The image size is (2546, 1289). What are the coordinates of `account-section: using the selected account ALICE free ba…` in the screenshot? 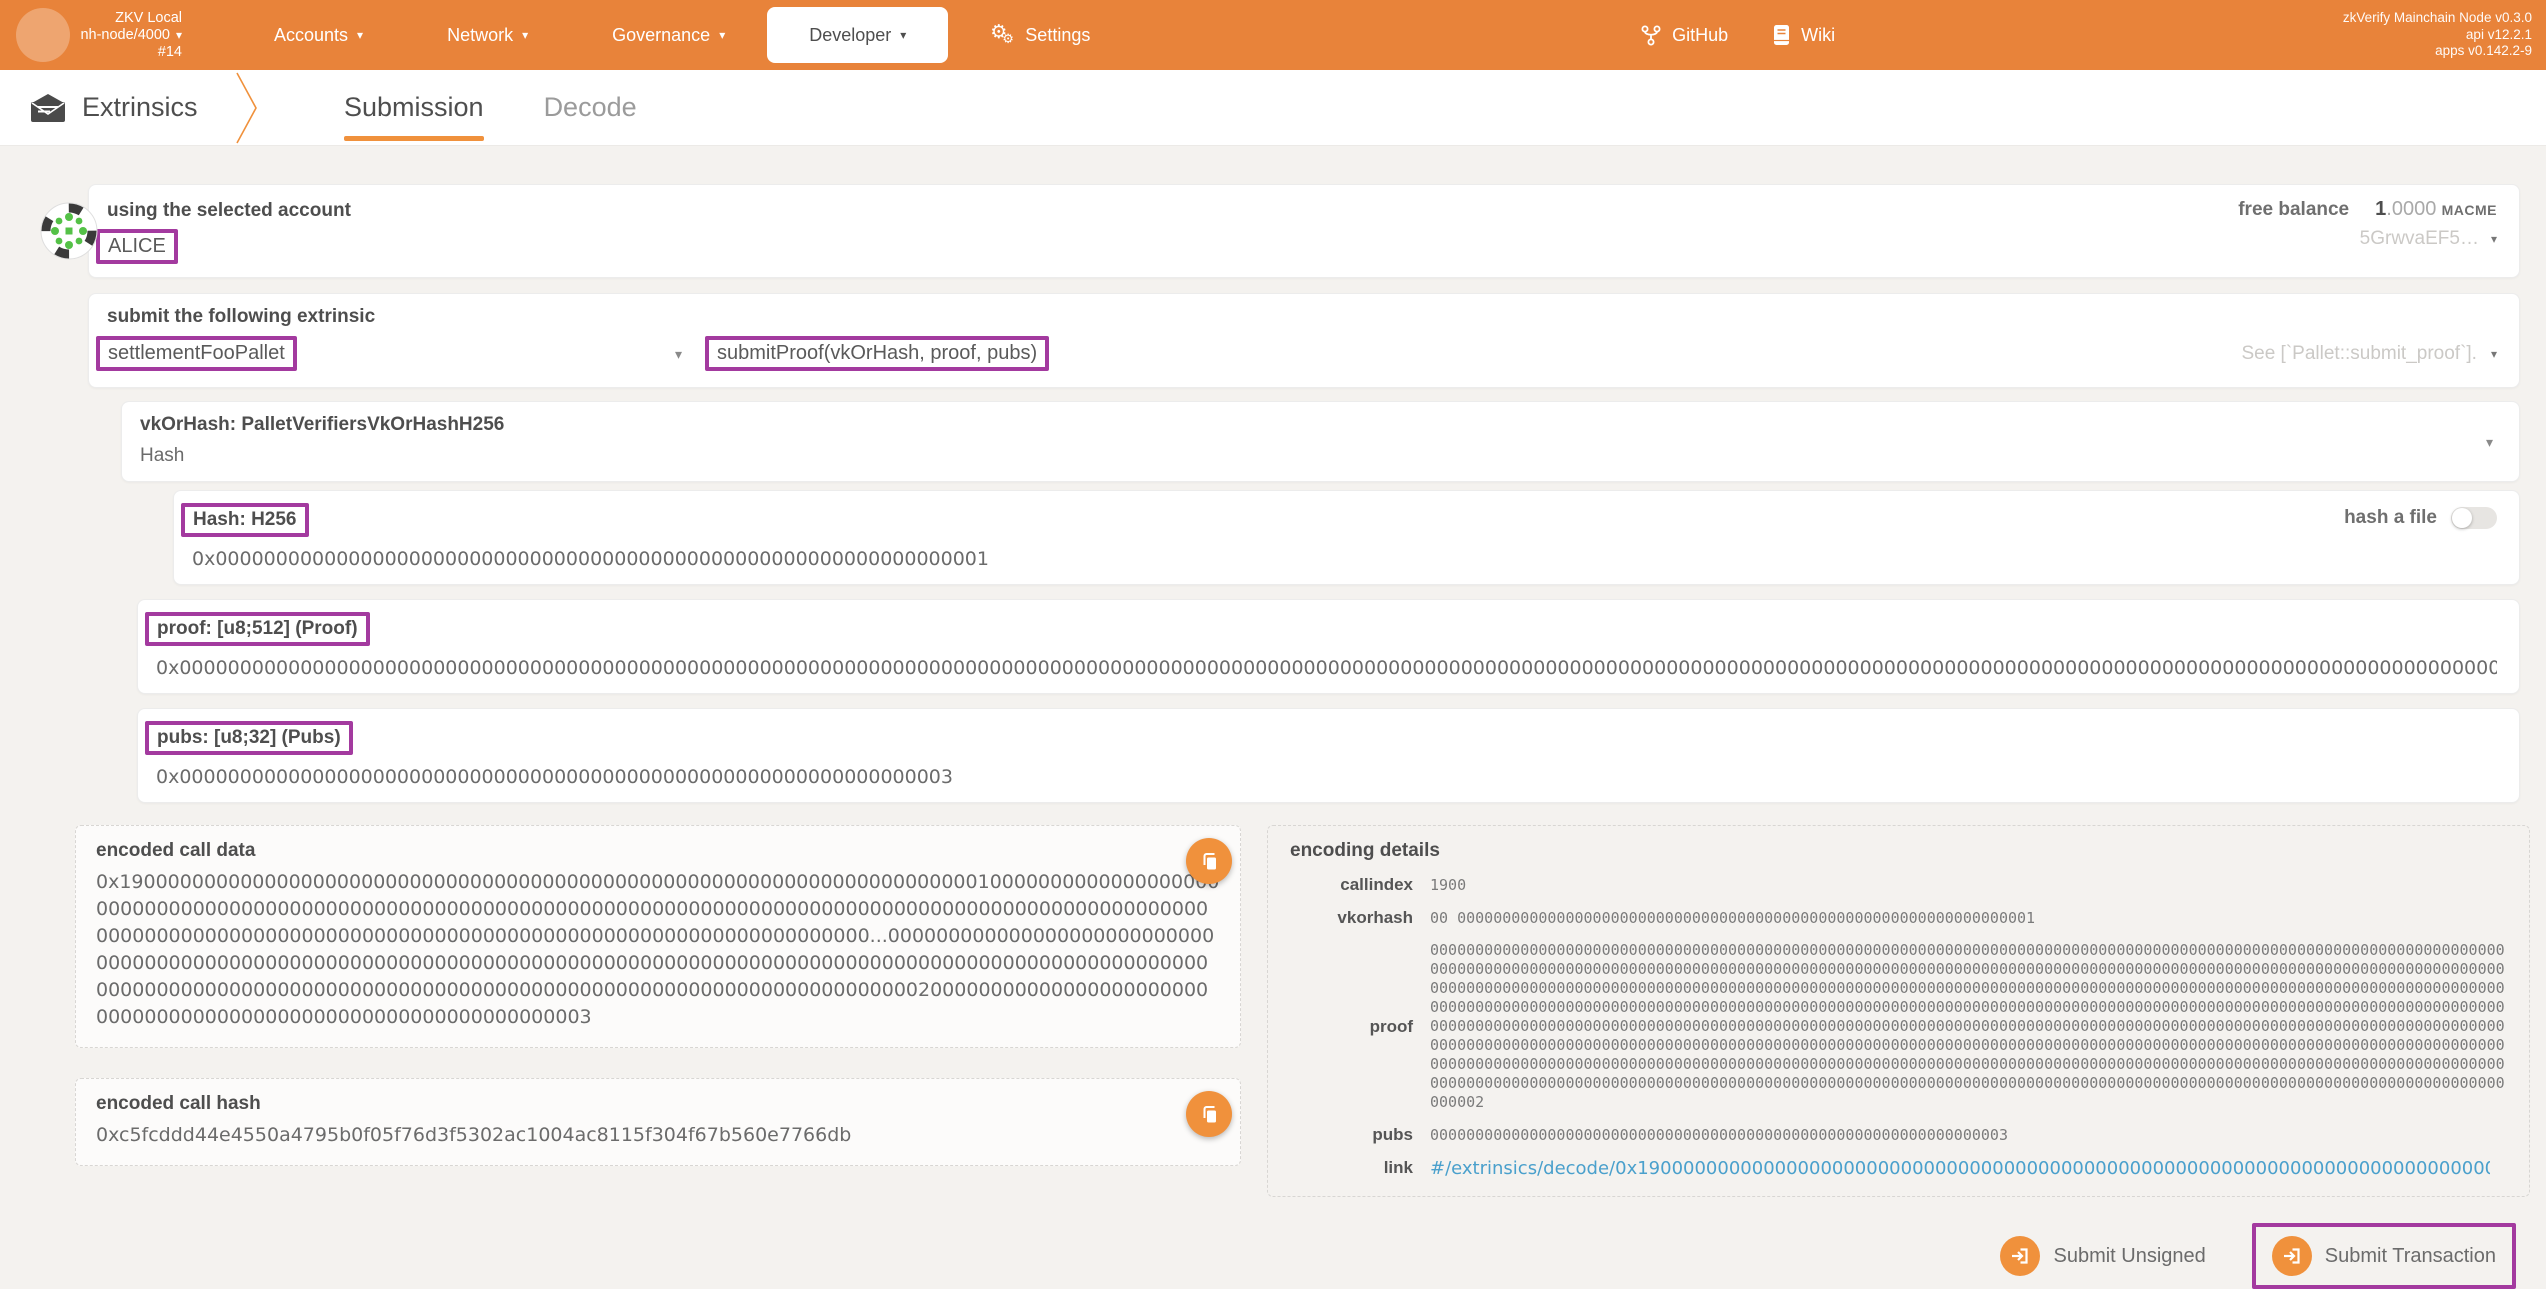 It's located at (1280, 231).